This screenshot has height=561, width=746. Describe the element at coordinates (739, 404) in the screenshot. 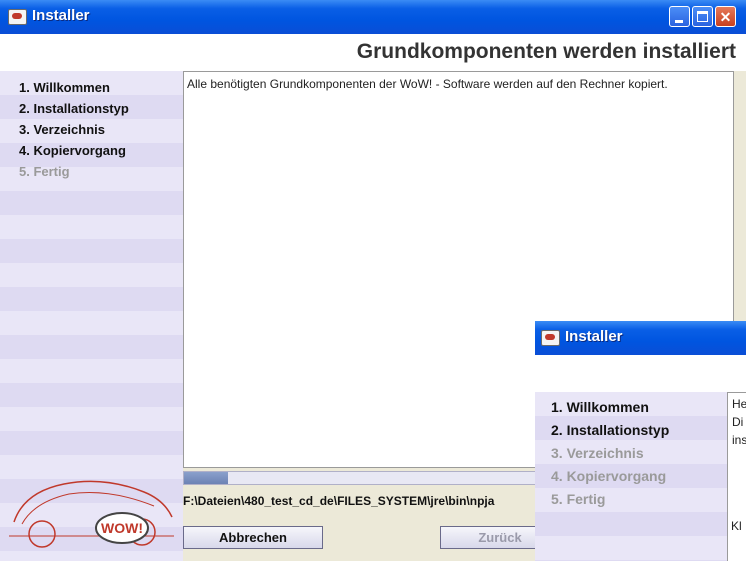

I see `content-line: He` at that location.